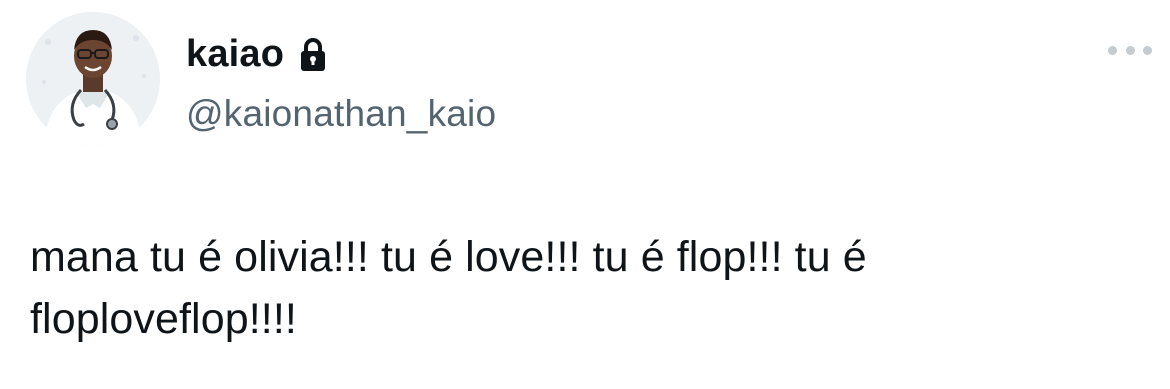 The width and height of the screenshot is (1170, 389). Describe the element at coordinates (341, 114) in the screenshot. I see `author-handle: @kaionathan_kaio` at that location.